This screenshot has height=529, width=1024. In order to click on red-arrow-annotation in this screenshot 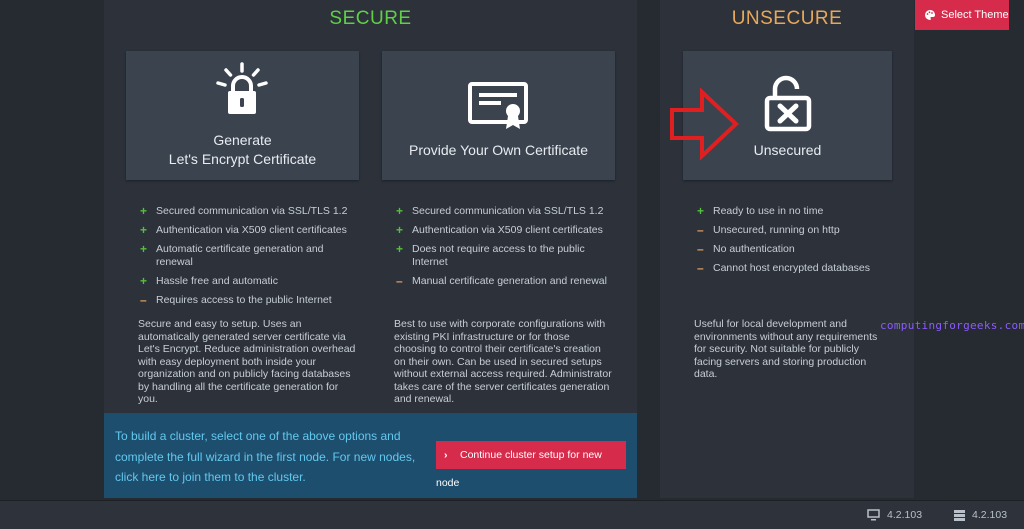, I will do `click(704, 124)`.